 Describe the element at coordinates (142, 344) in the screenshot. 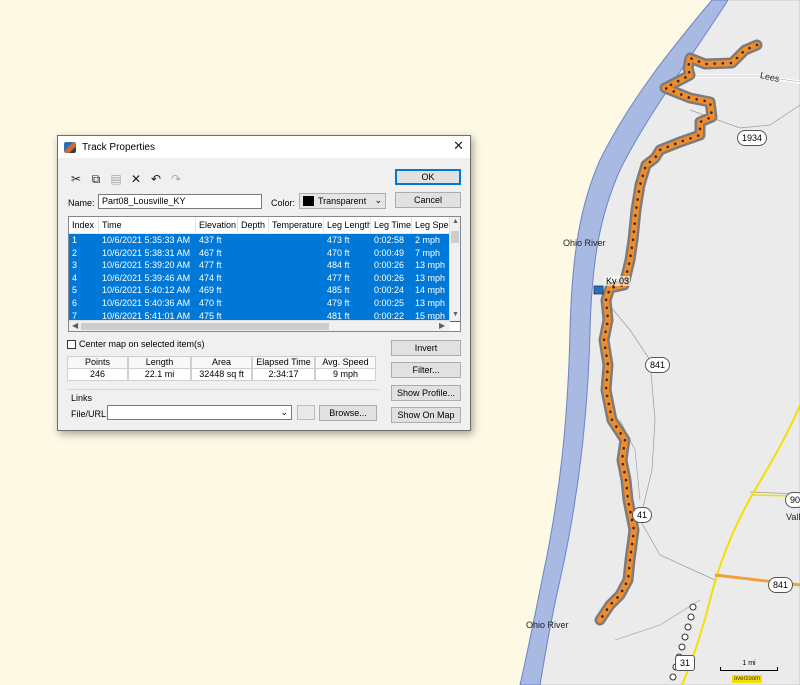

I see `center-map-label: Center map on selected item(s)` at that location.